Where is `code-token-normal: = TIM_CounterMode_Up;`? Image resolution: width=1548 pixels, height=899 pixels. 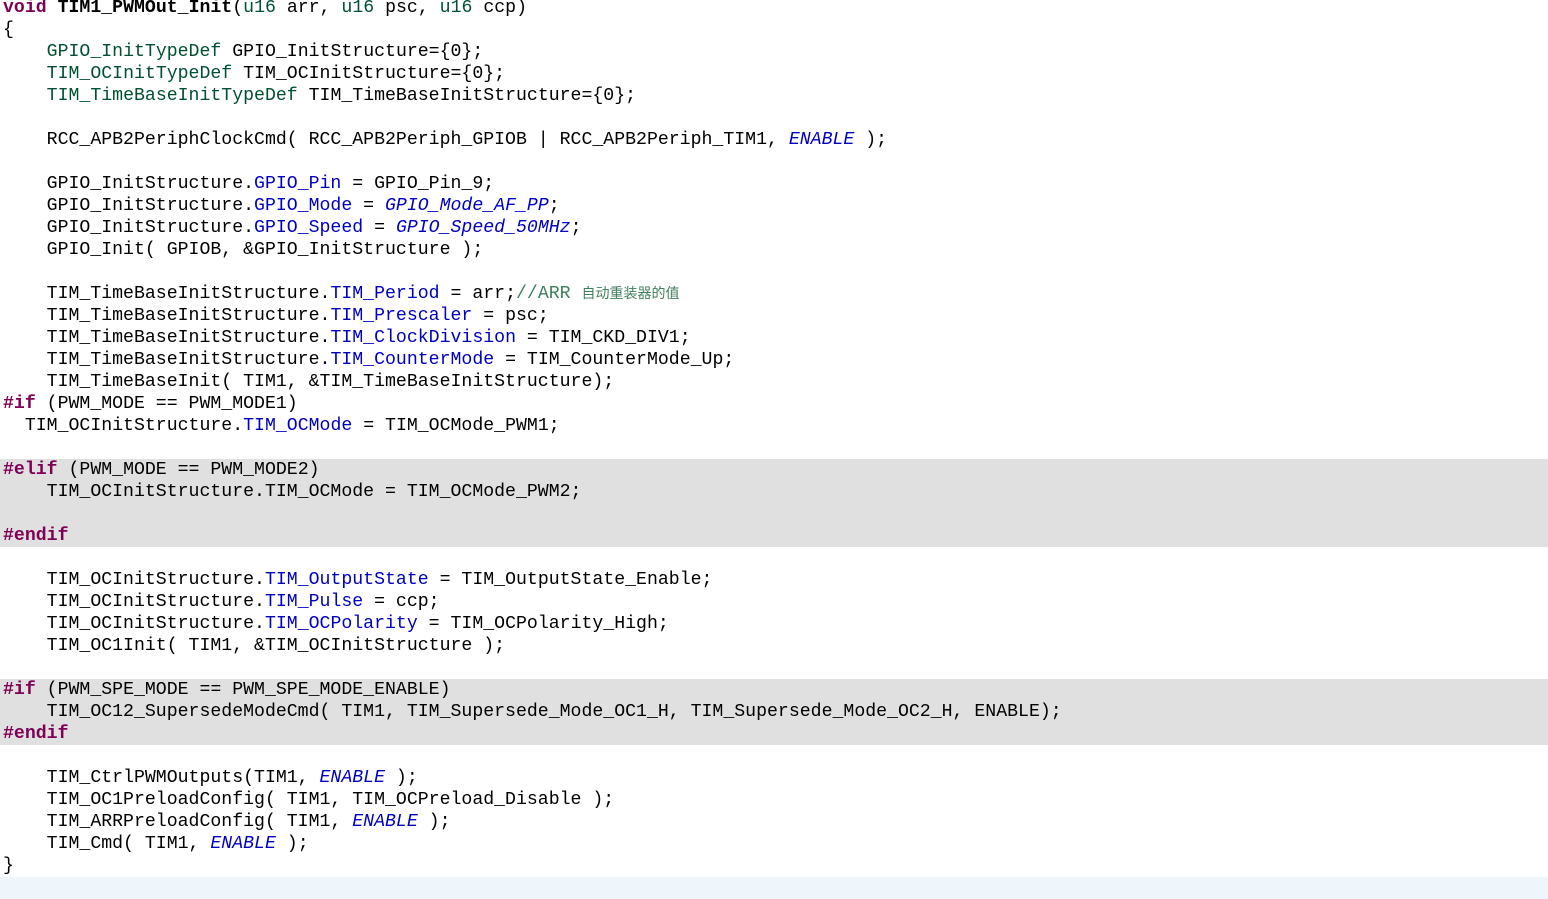 code-token-normal: = TIM_CounterMode_Up; is located at coordinates (614, 360).